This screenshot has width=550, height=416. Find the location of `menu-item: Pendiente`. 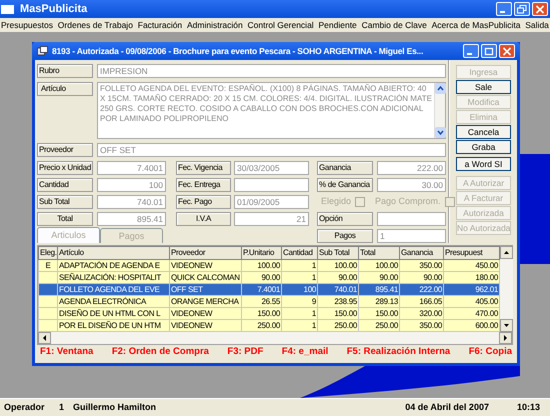

menu-item: Pendiente is located at coordinates (337, 25).